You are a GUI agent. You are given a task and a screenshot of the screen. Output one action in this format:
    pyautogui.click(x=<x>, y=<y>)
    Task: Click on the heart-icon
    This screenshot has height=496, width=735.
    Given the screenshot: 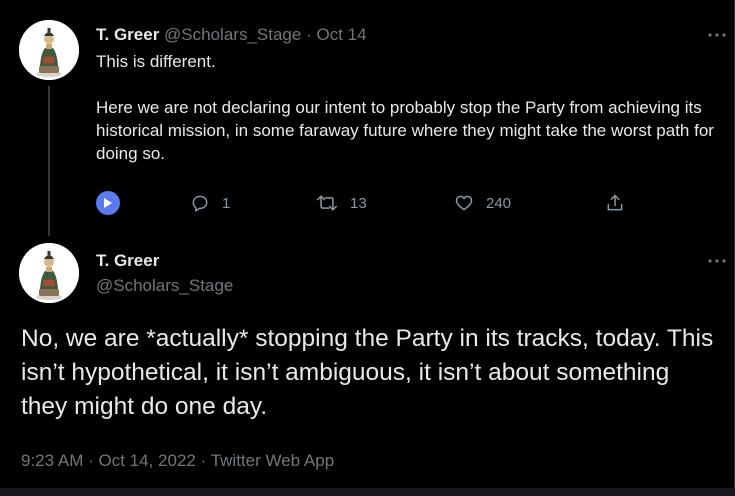 What is the action you would take?
    pyautogui.click(x=464, y=203)
    